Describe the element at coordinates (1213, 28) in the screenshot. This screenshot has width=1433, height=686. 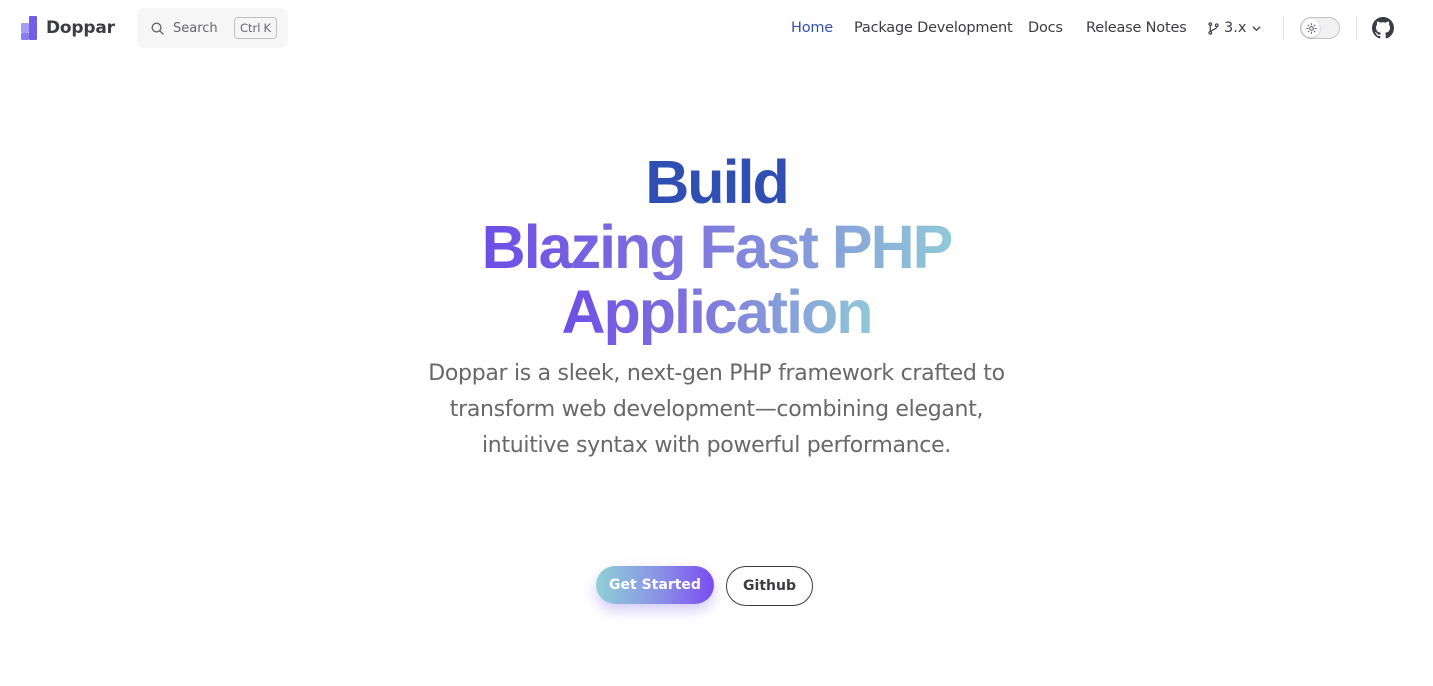
I see `git-branch-icon` at that location.